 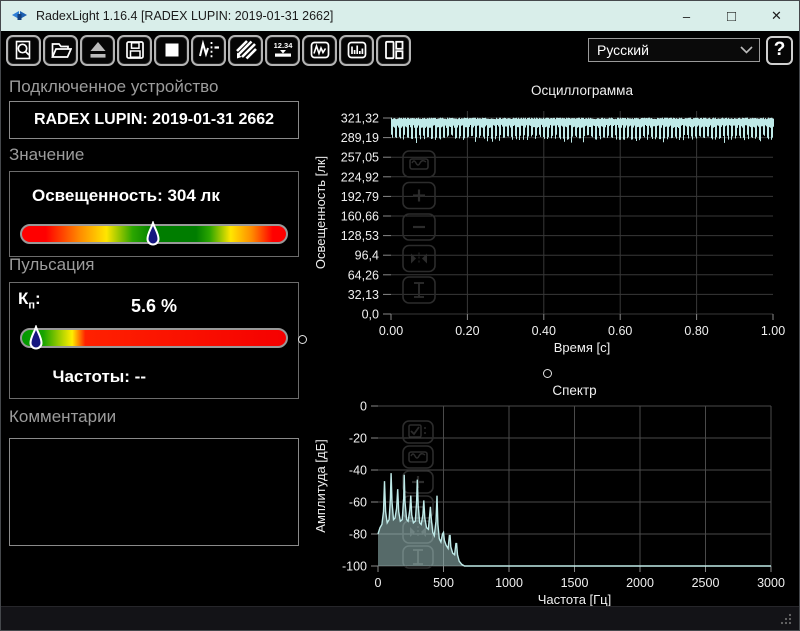 I want to click on oscillogram-view-button, so click(x=319, y=50).